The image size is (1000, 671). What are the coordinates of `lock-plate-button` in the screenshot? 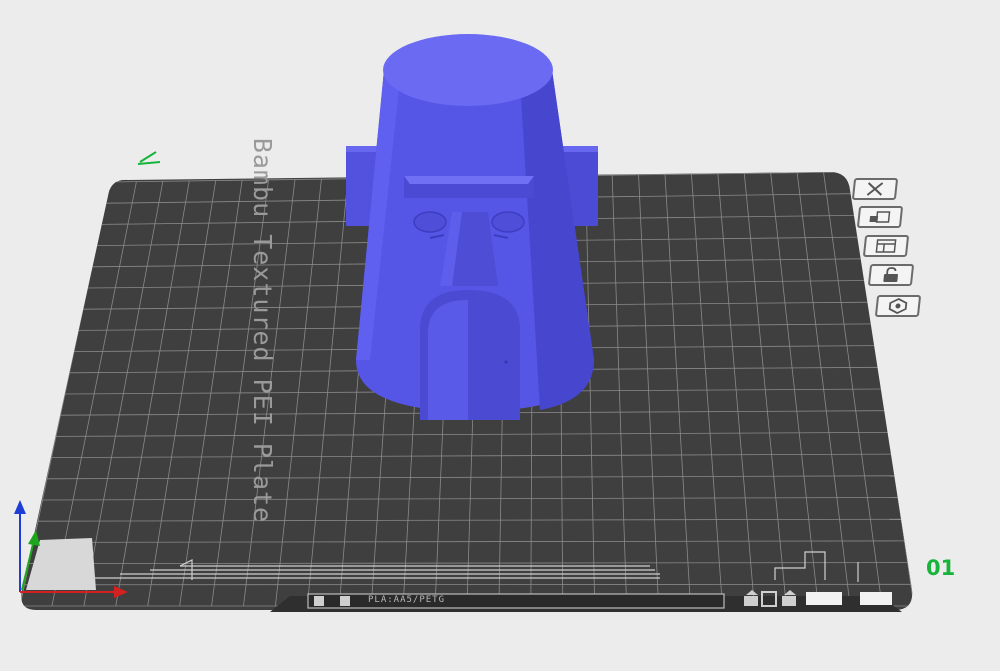 It's located at (891, 275).